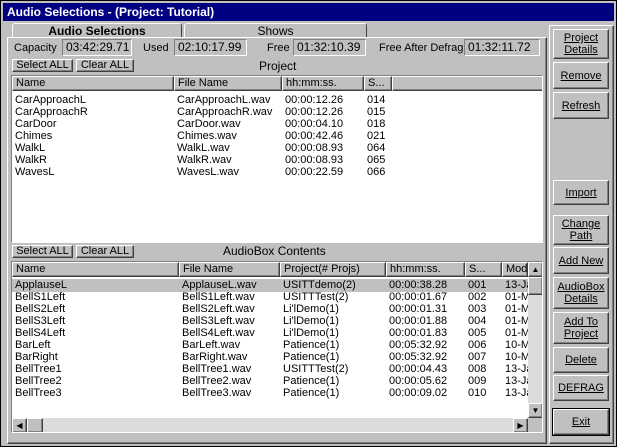  Describe the element at coordinates (270, 172) in the screenshot. I see `project-row: WavesL WavesL.wav 00:00:22.59 066` at that location.